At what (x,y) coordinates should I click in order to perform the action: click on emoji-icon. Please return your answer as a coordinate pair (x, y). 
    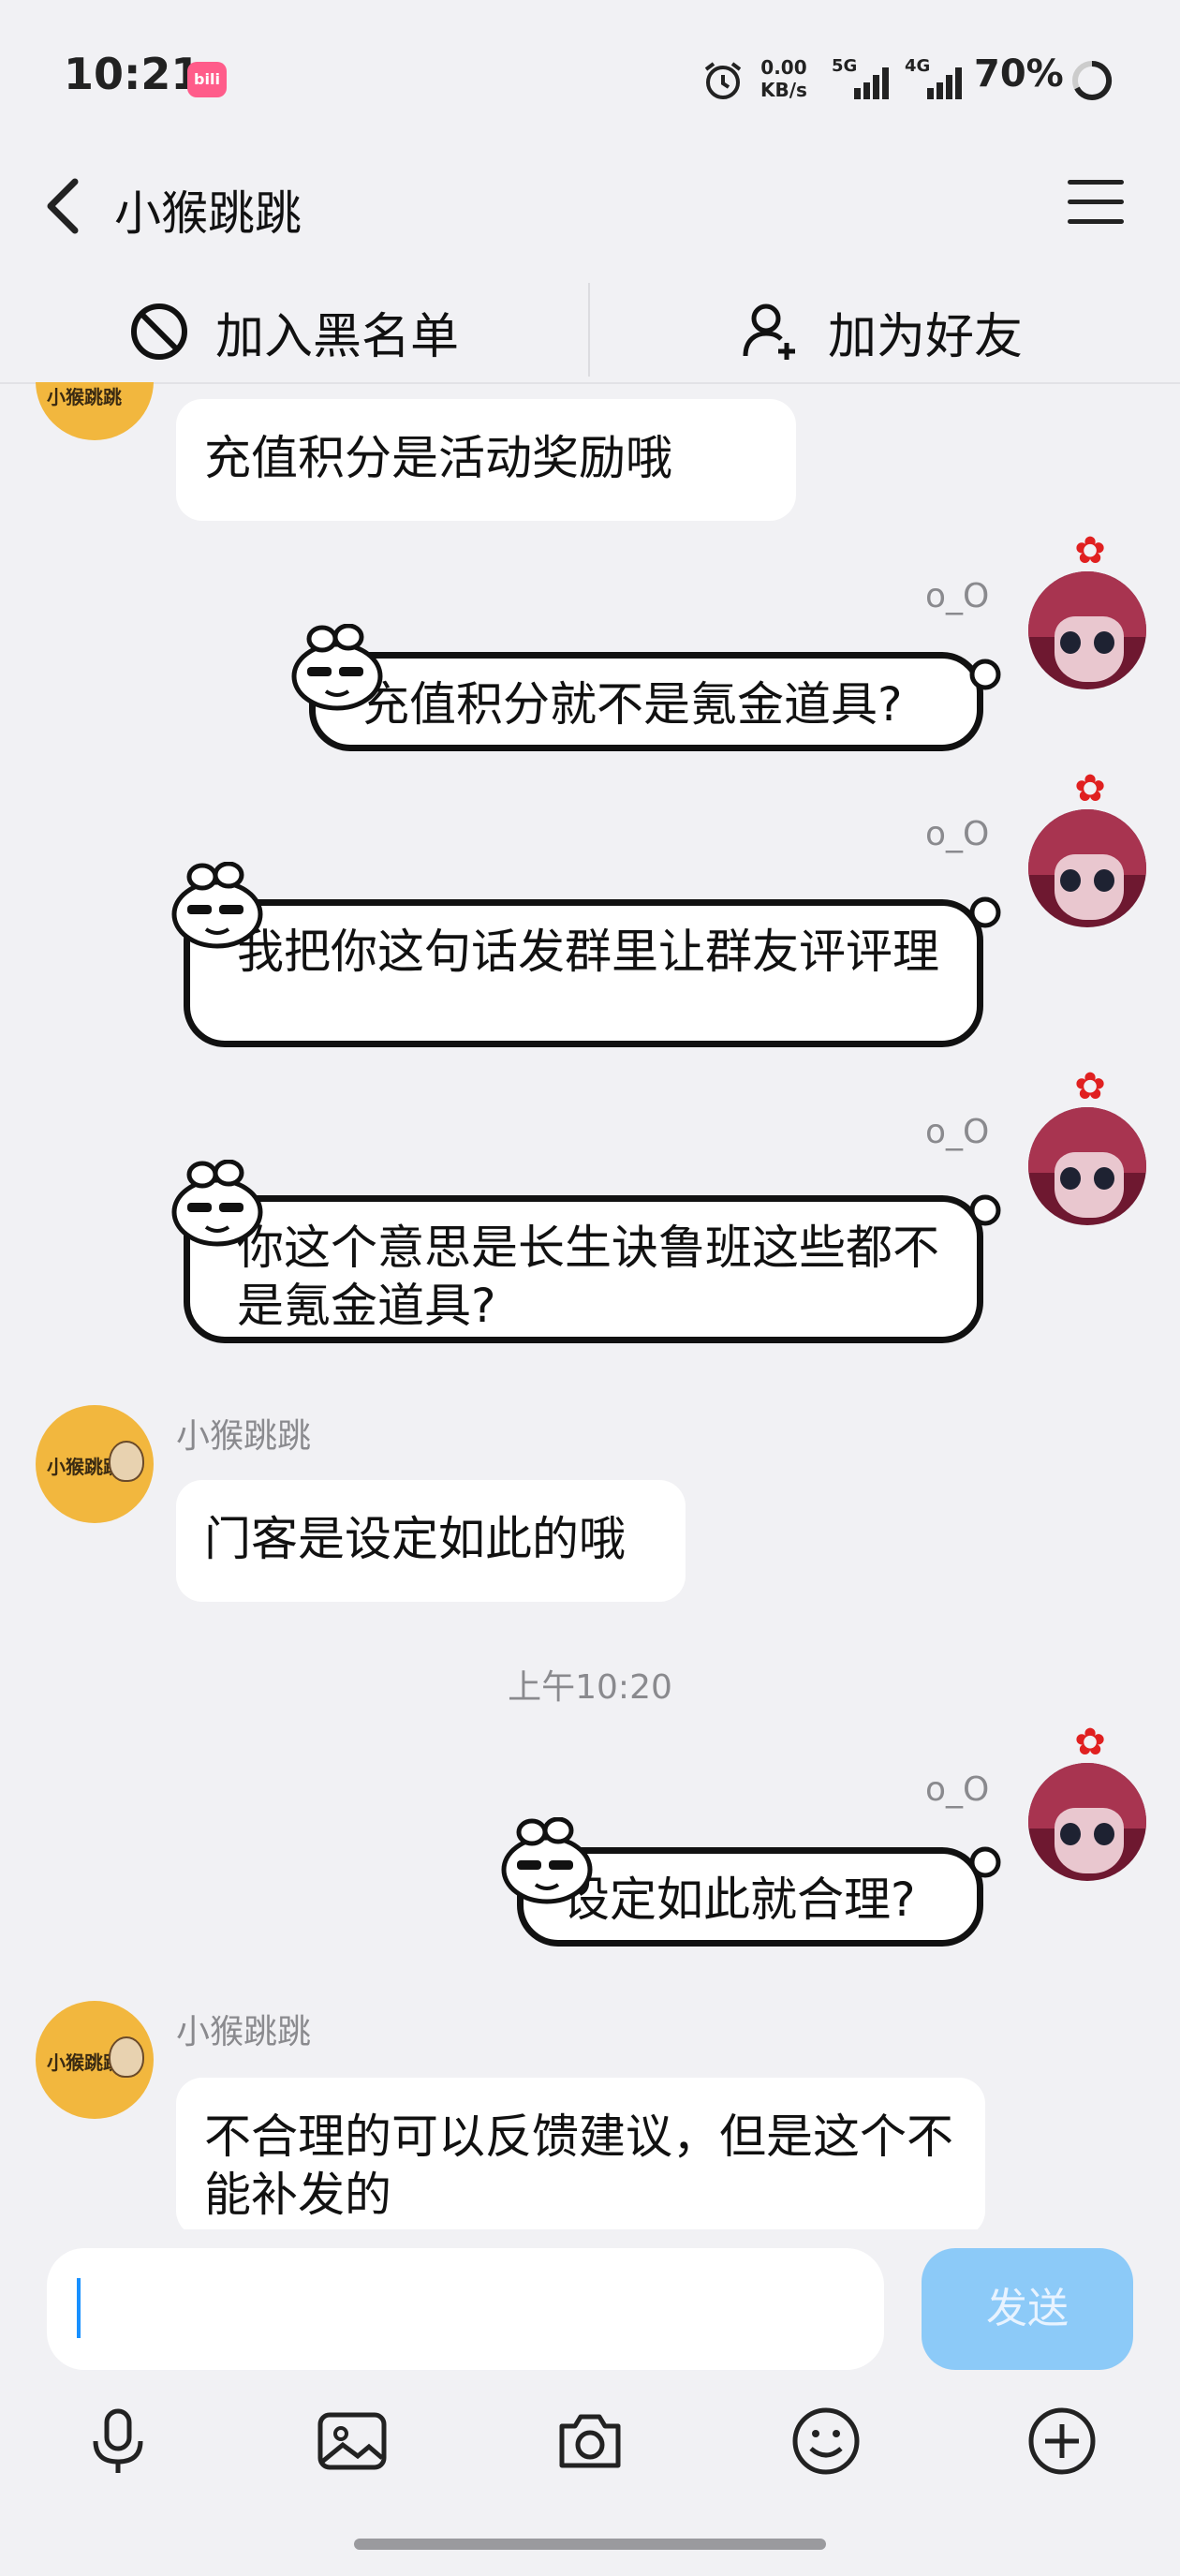
    Looking at the image, I should click on (826, 2441).